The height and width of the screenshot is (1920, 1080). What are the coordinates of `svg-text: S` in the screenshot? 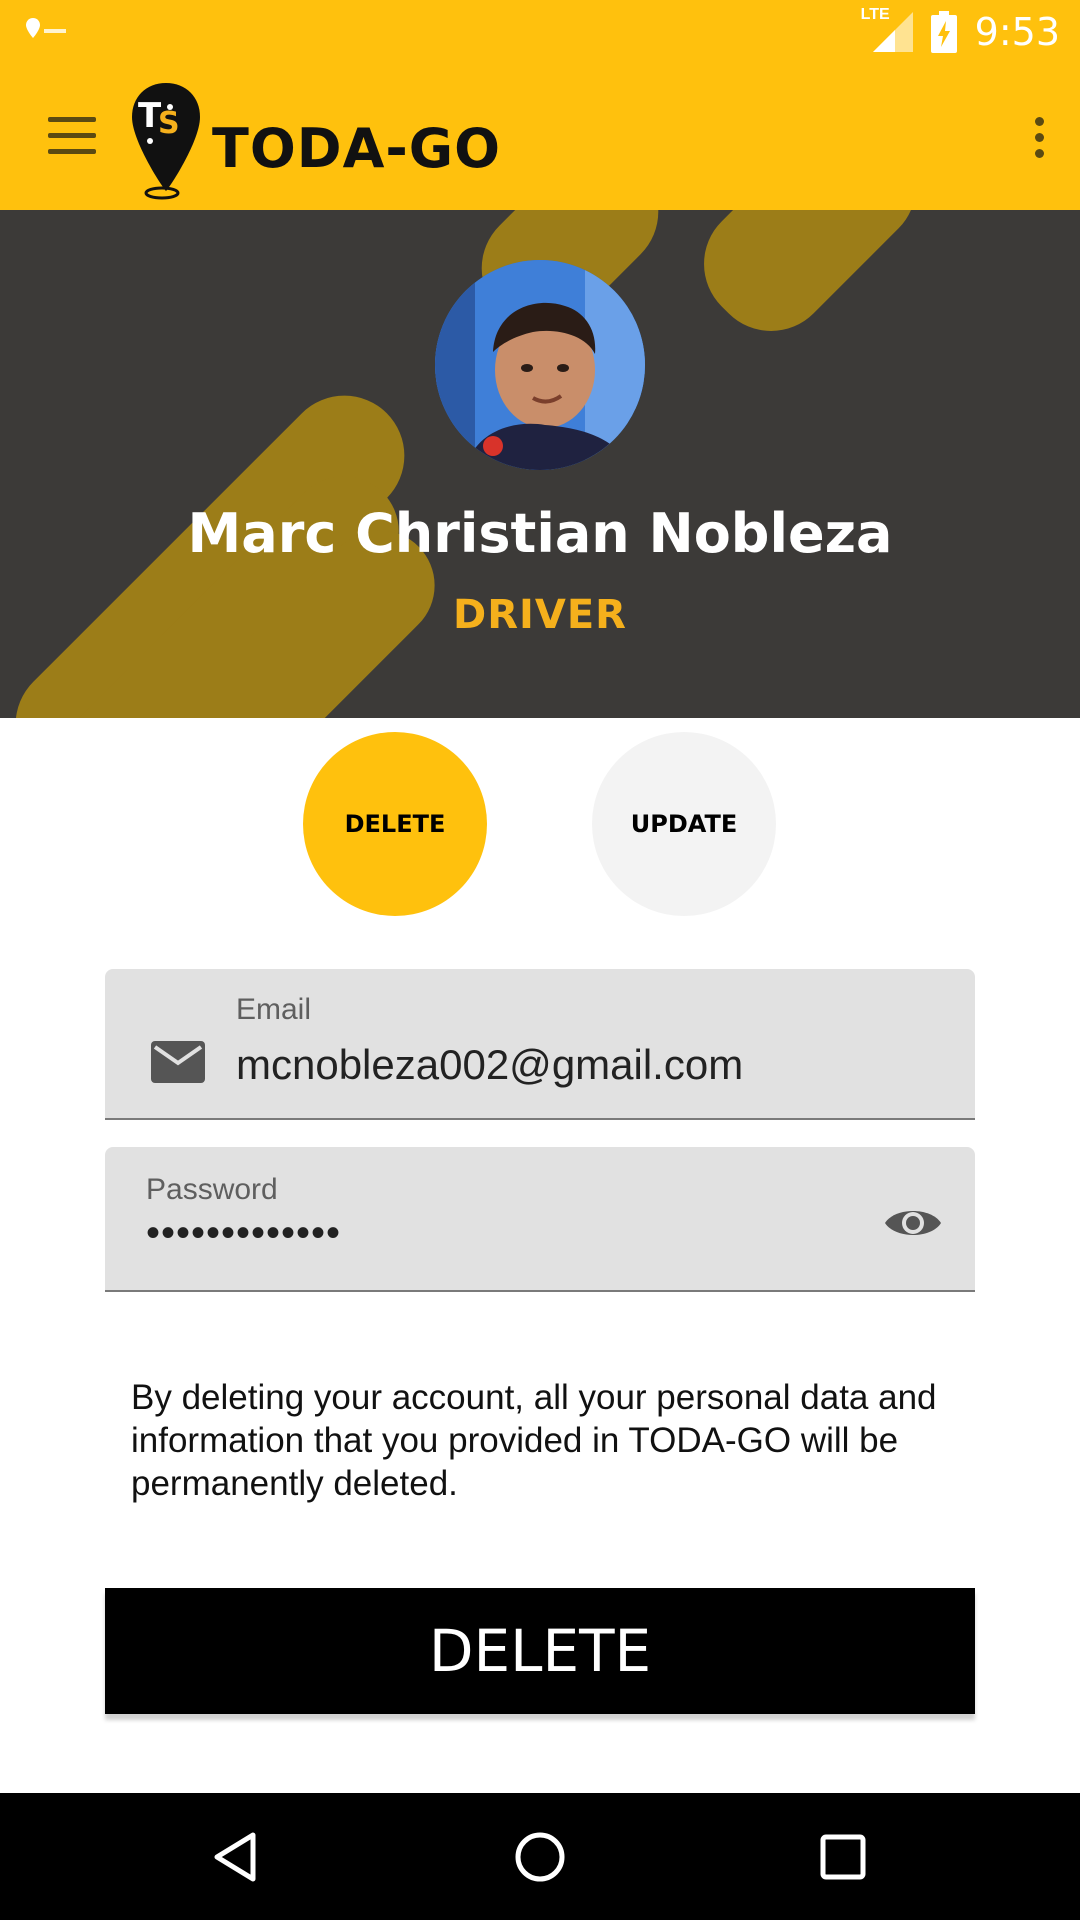 It's located at (169, 123).